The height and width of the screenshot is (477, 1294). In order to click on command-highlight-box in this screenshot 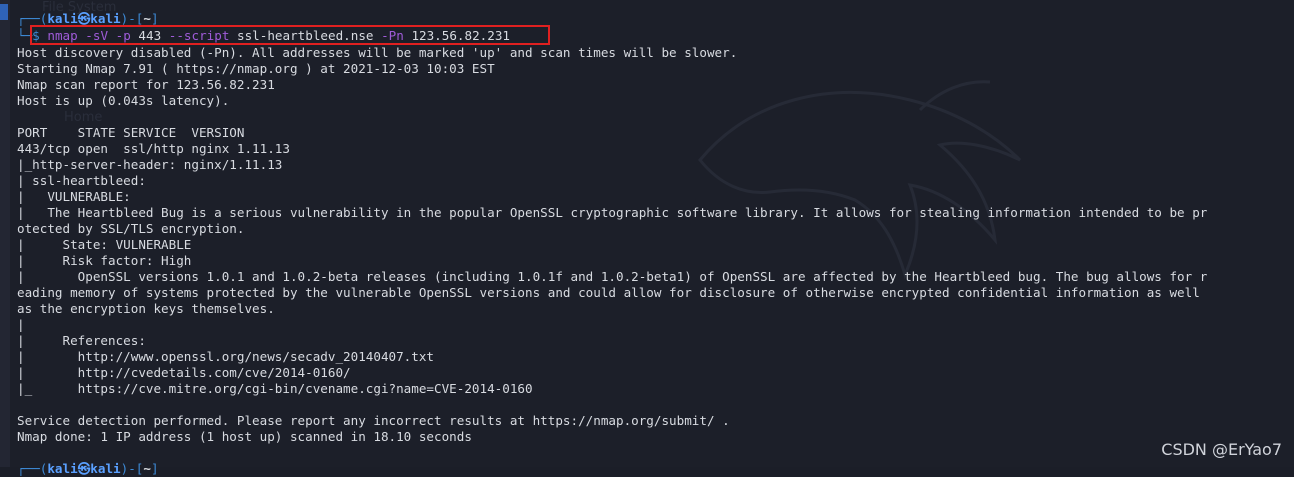, I will do `click(290, 35)`.